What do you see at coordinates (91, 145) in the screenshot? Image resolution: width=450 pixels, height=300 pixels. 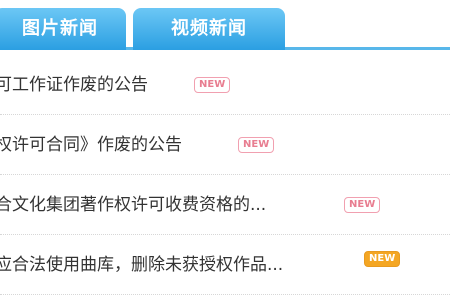 I see `news-title-link: 权许可合同》作废的公告` at bounding box center [91, 145].